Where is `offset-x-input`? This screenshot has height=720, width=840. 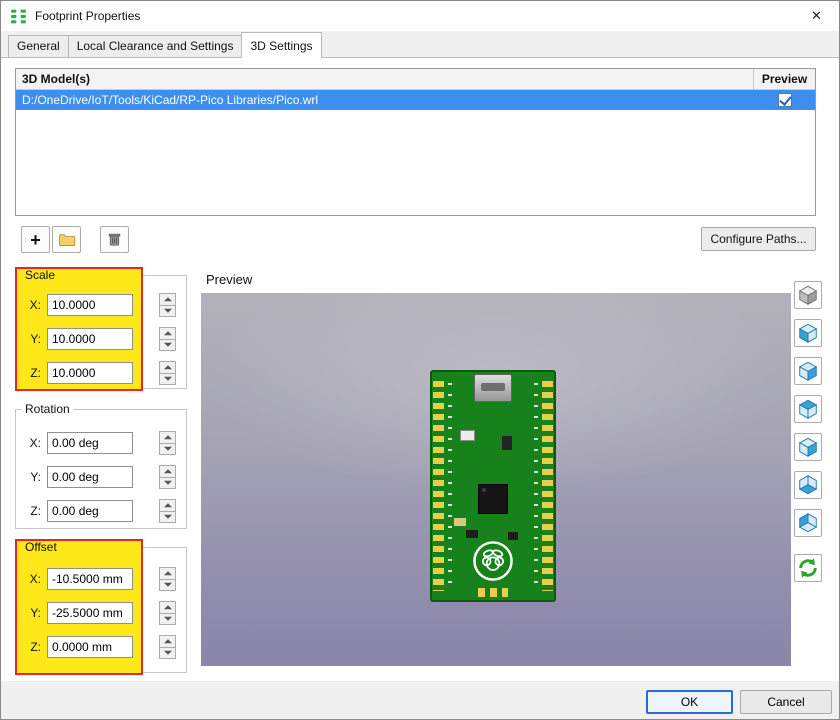
offset-x-input is located at coordinates (90, 579).